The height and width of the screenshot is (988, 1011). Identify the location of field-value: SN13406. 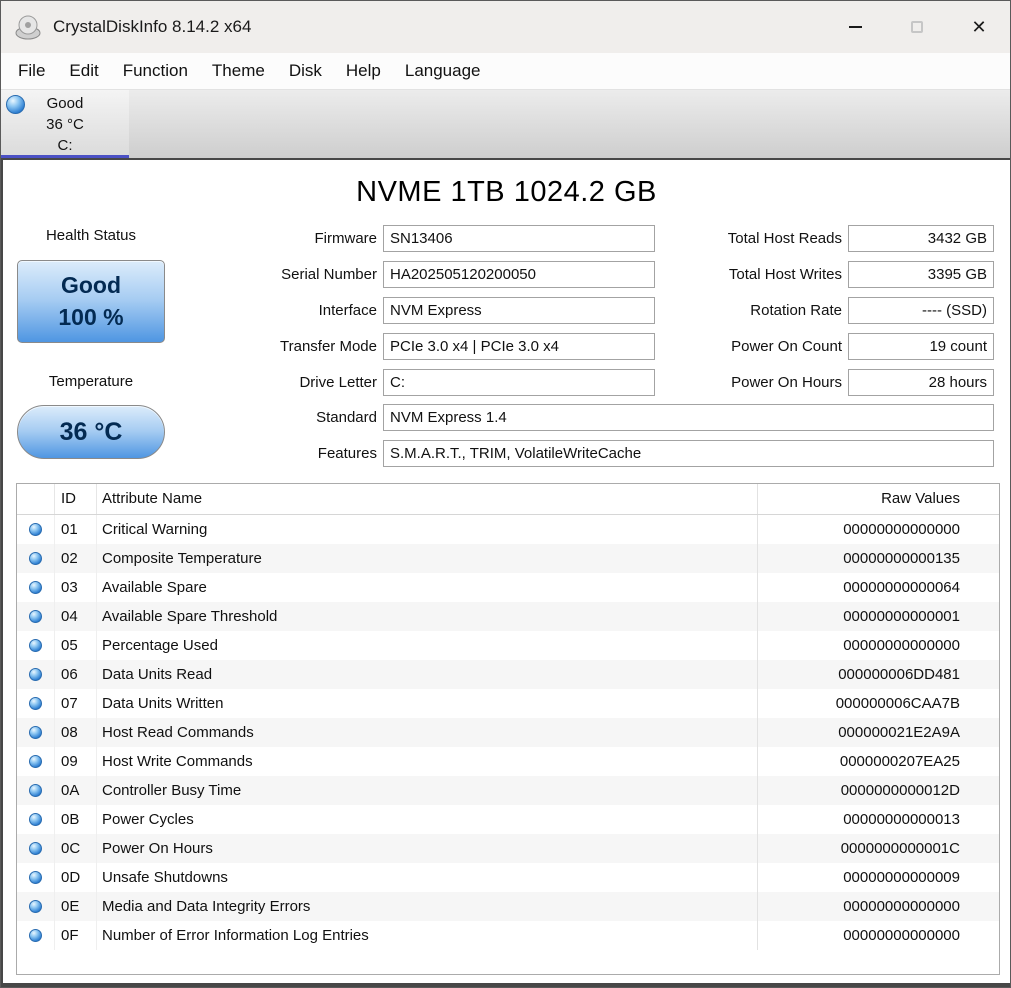
(519, 238).